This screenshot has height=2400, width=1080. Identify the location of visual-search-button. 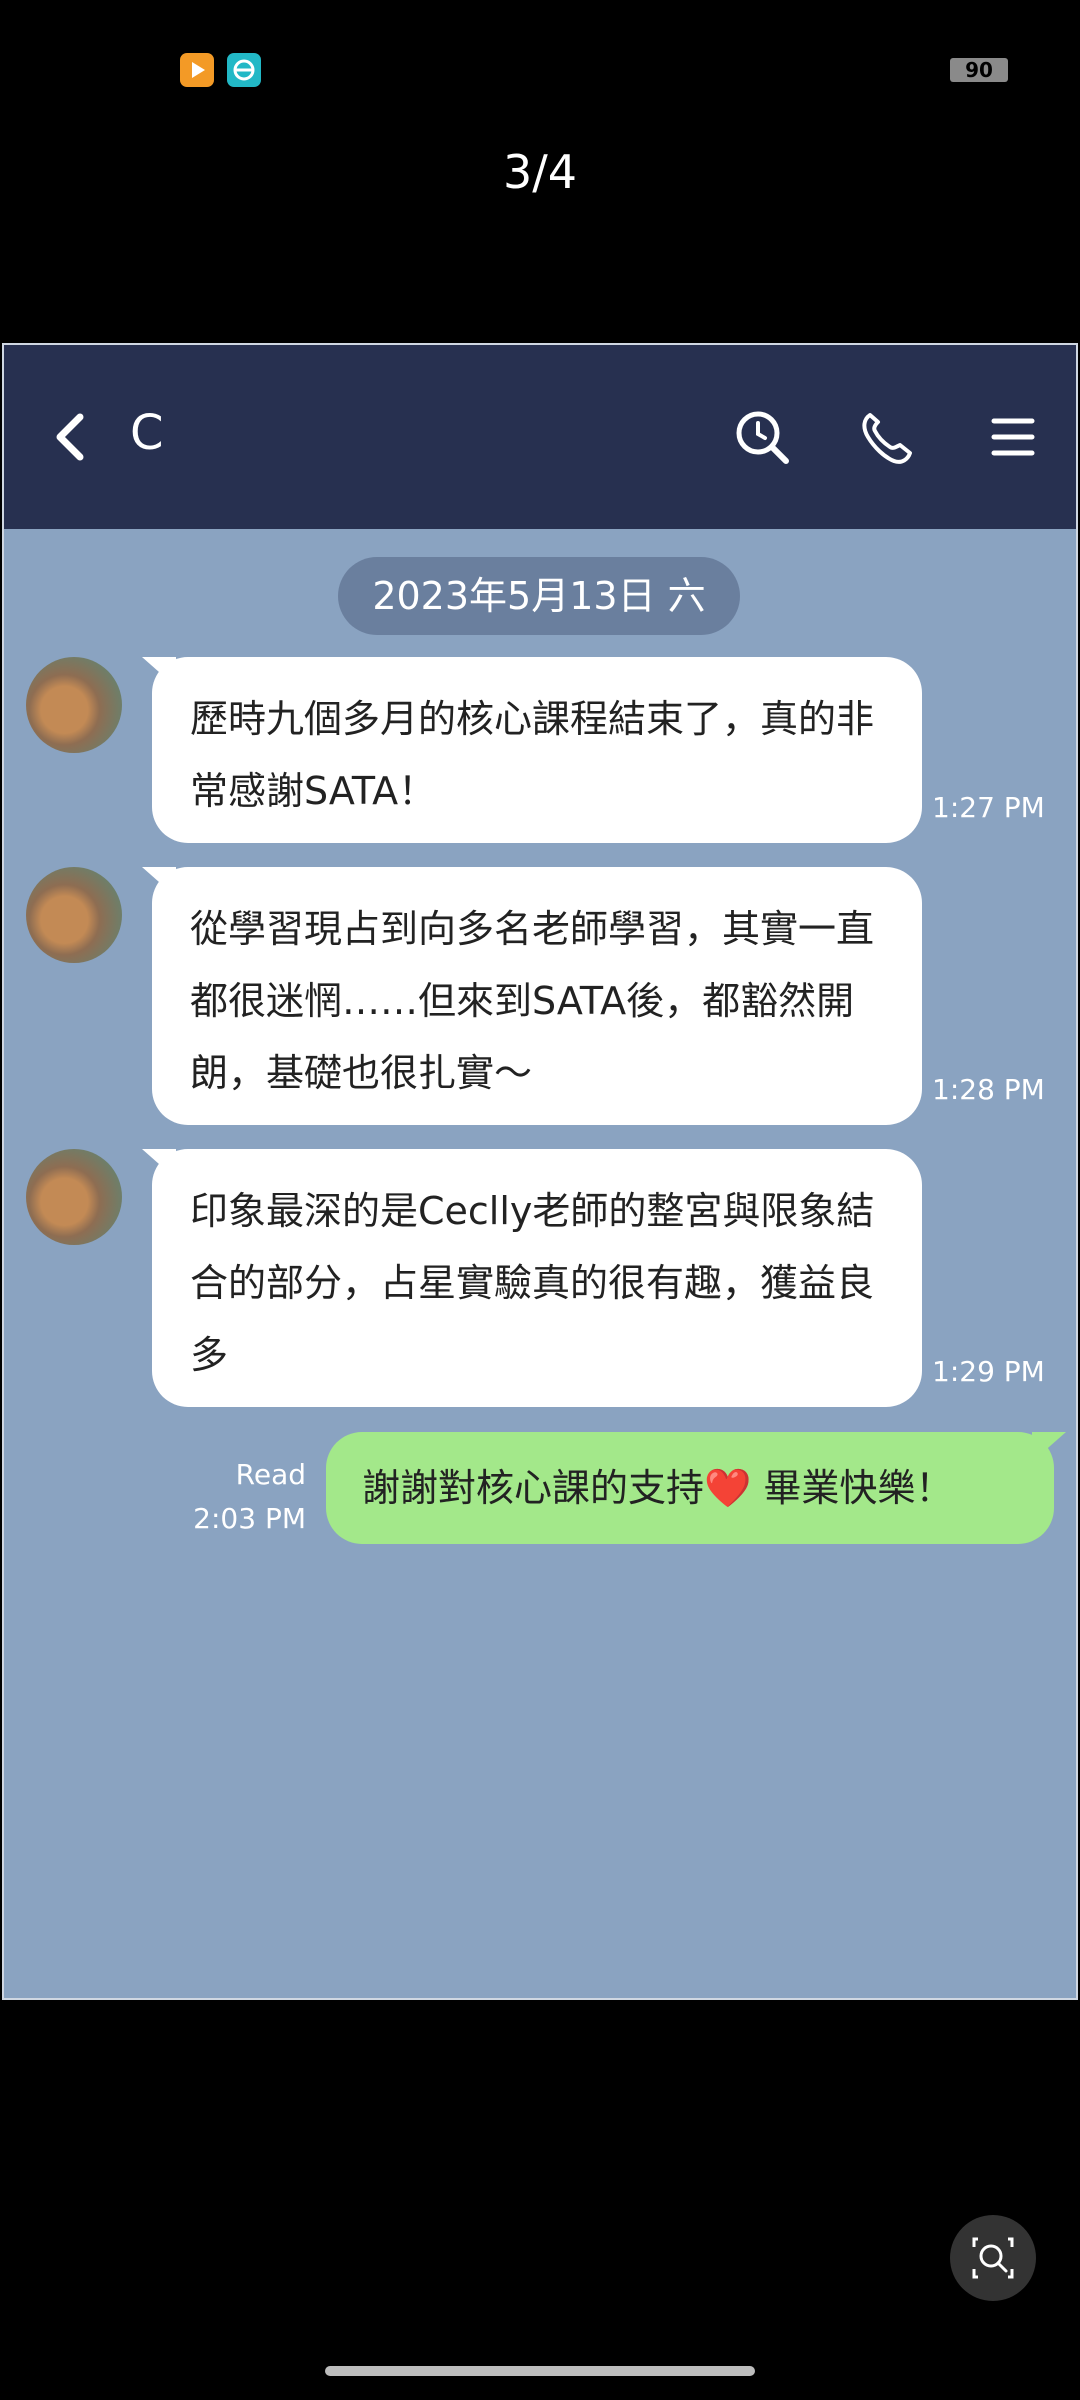
(993, 2258).